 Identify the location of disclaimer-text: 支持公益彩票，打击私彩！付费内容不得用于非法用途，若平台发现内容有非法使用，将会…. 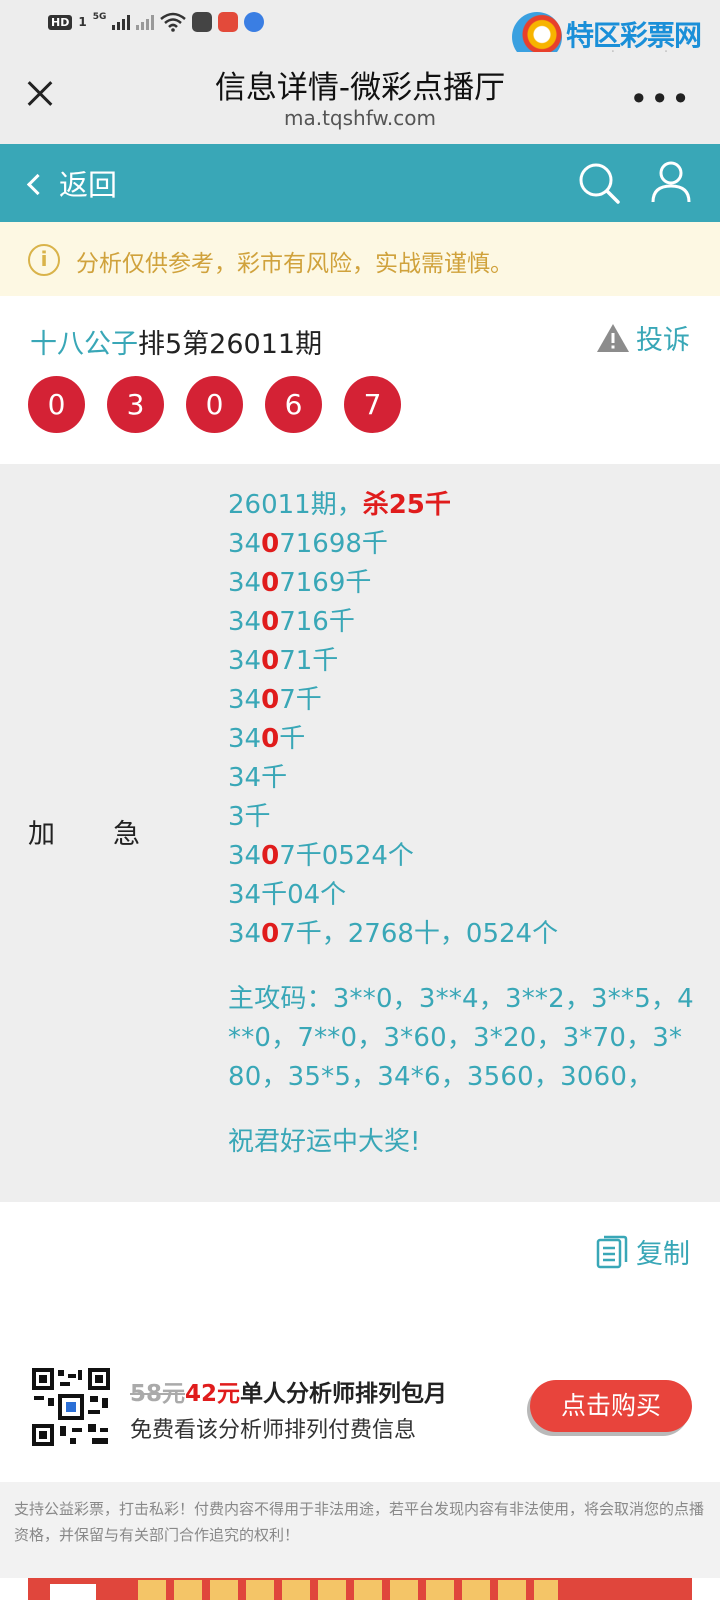
(359, 1522).